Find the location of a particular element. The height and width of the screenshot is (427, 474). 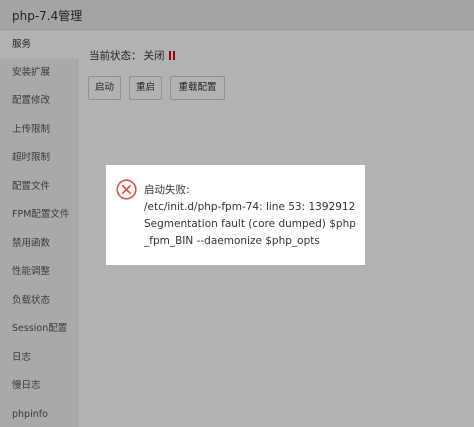

error-circle-x-icon is located at coordinates (126, 189).